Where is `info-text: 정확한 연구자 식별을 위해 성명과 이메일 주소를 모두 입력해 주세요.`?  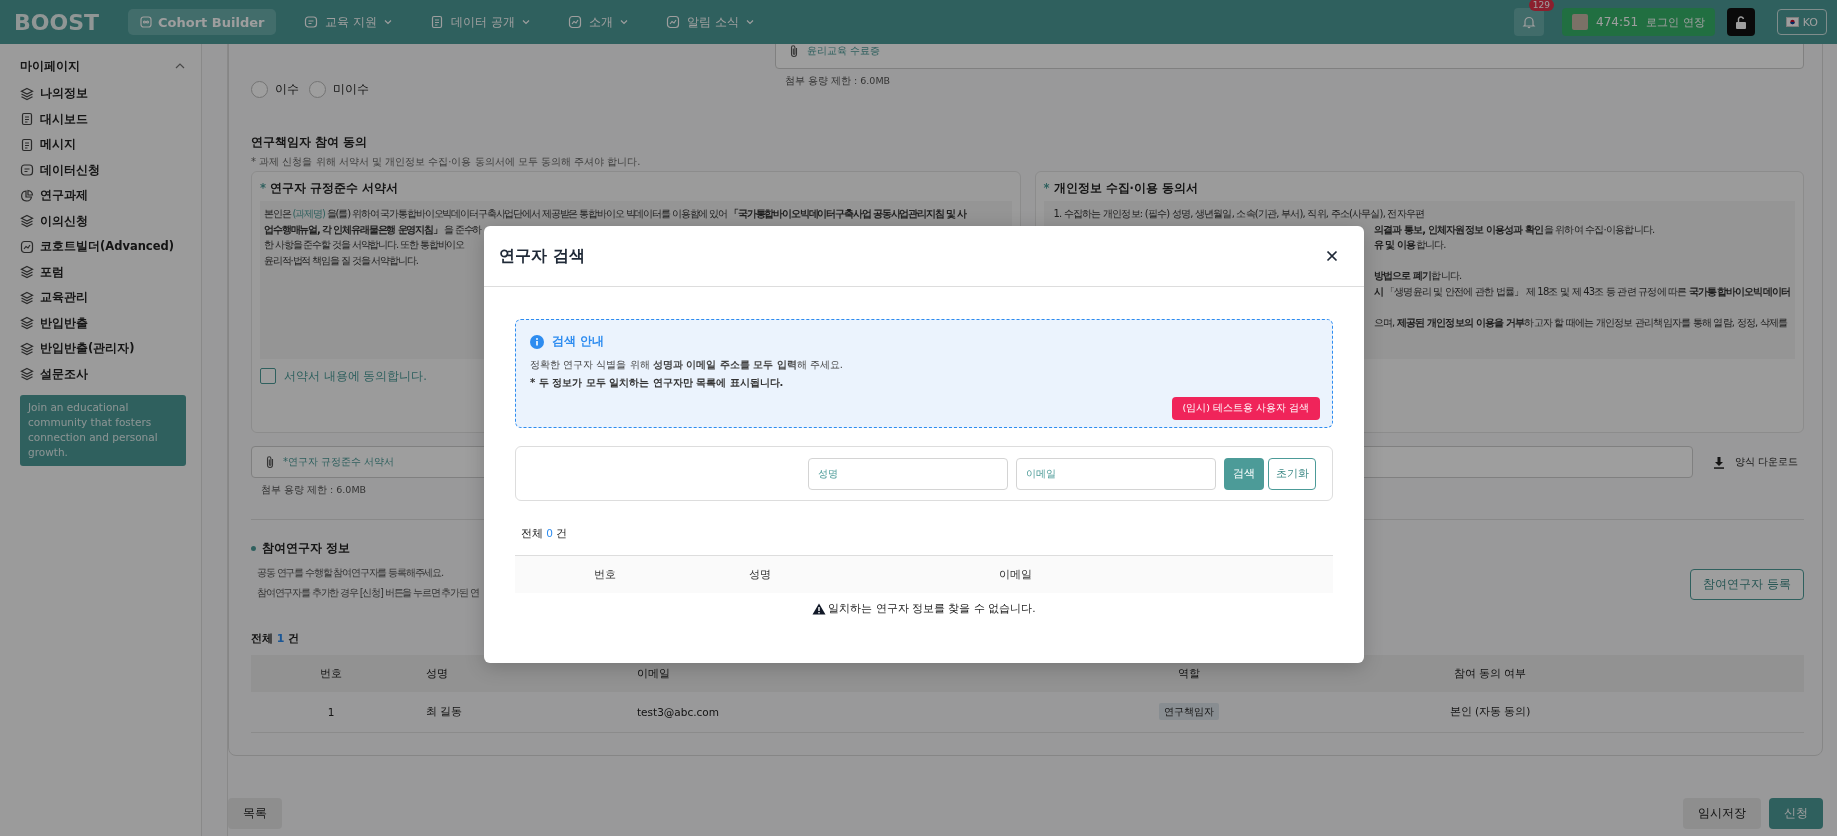
info-text: 정확한 연구자 식별을 위해 성명과 이메일 주소를 모두 입력해 주세요. is located at coordinates (687, 365).